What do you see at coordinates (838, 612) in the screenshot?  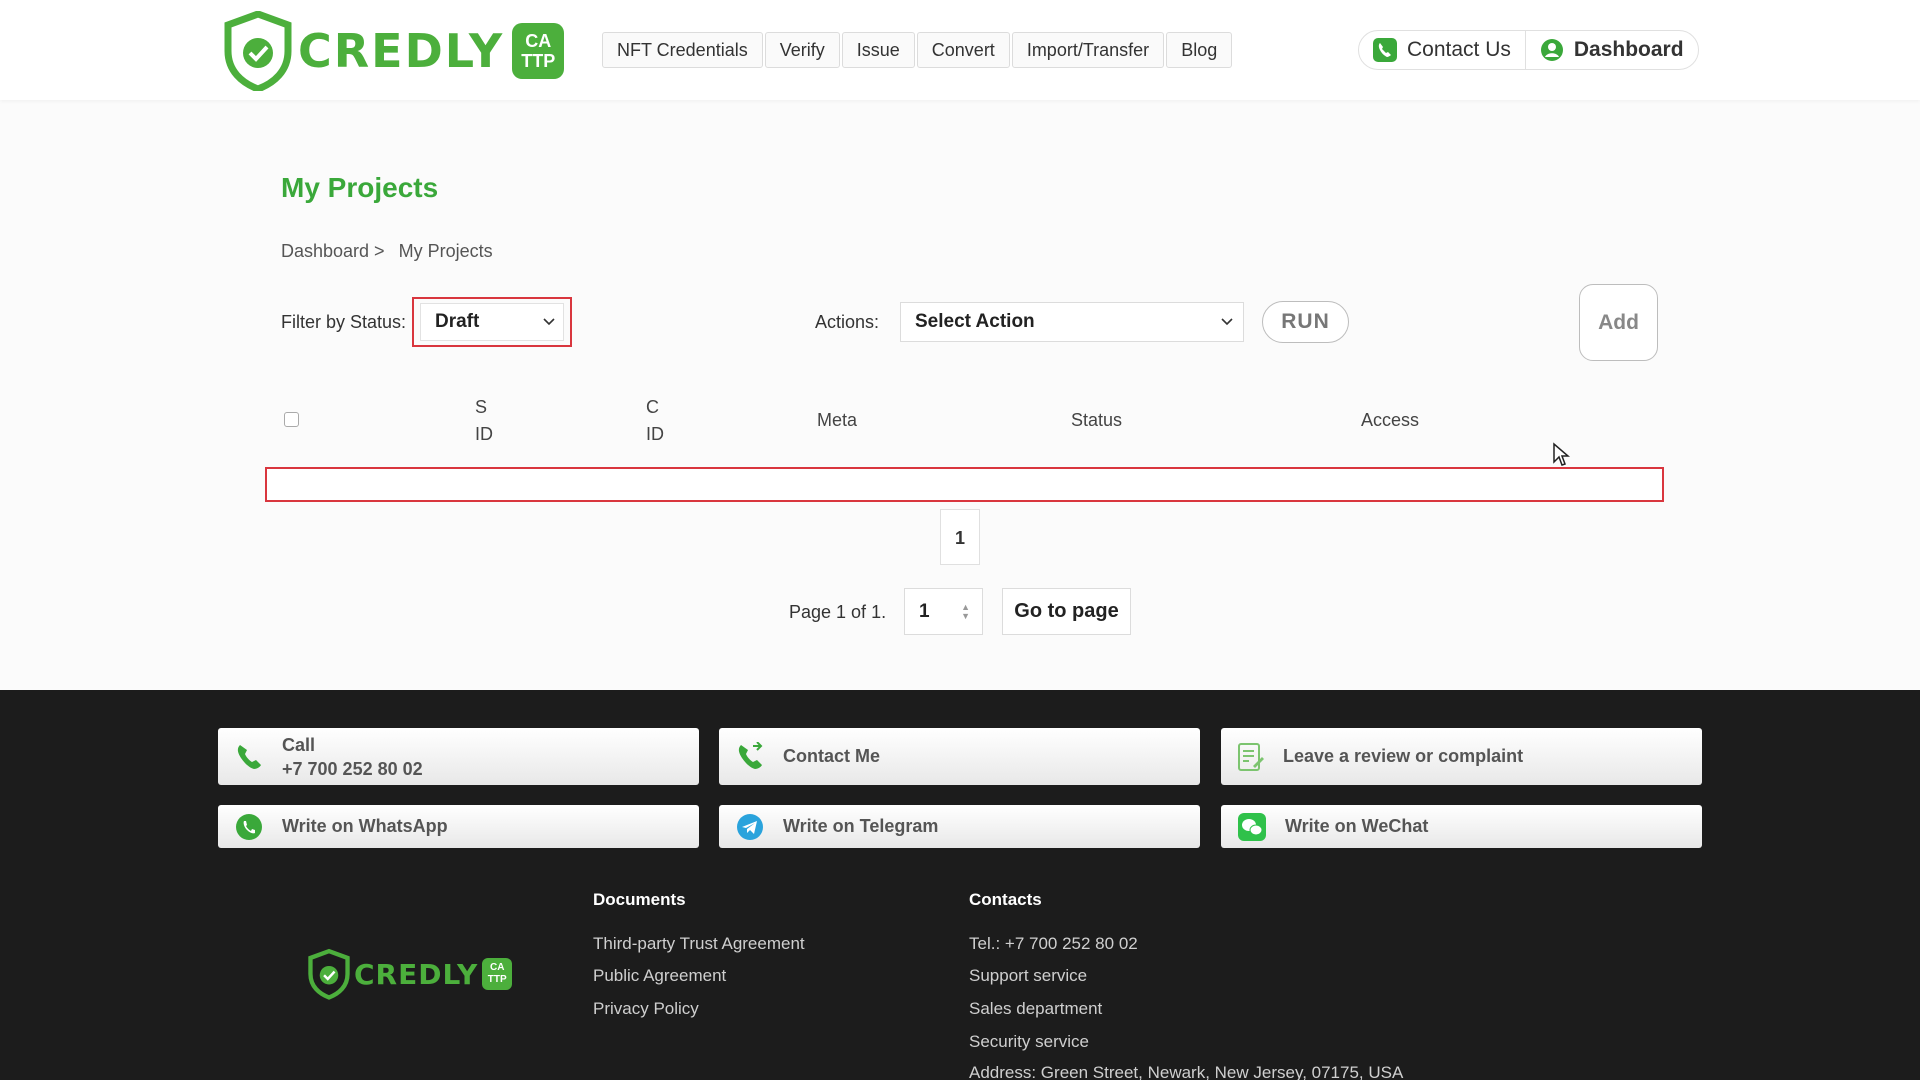 I see `page-info: Page 1 of 1.` at bounding box center [838, 612].